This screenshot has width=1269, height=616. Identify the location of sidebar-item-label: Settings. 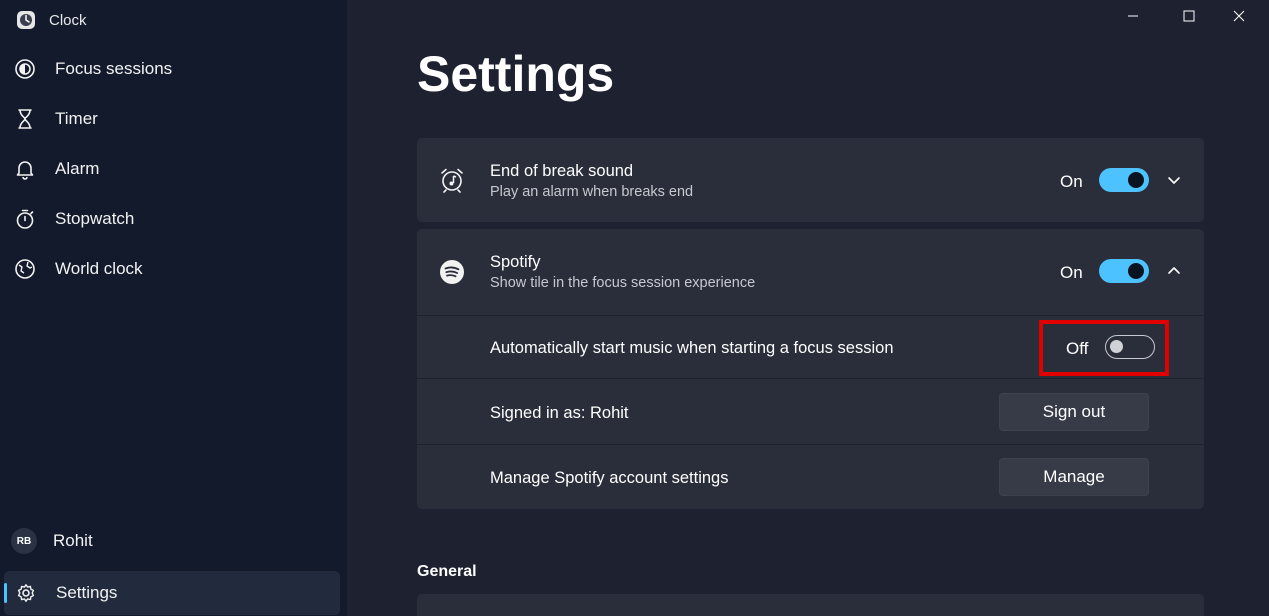
(87, 592).